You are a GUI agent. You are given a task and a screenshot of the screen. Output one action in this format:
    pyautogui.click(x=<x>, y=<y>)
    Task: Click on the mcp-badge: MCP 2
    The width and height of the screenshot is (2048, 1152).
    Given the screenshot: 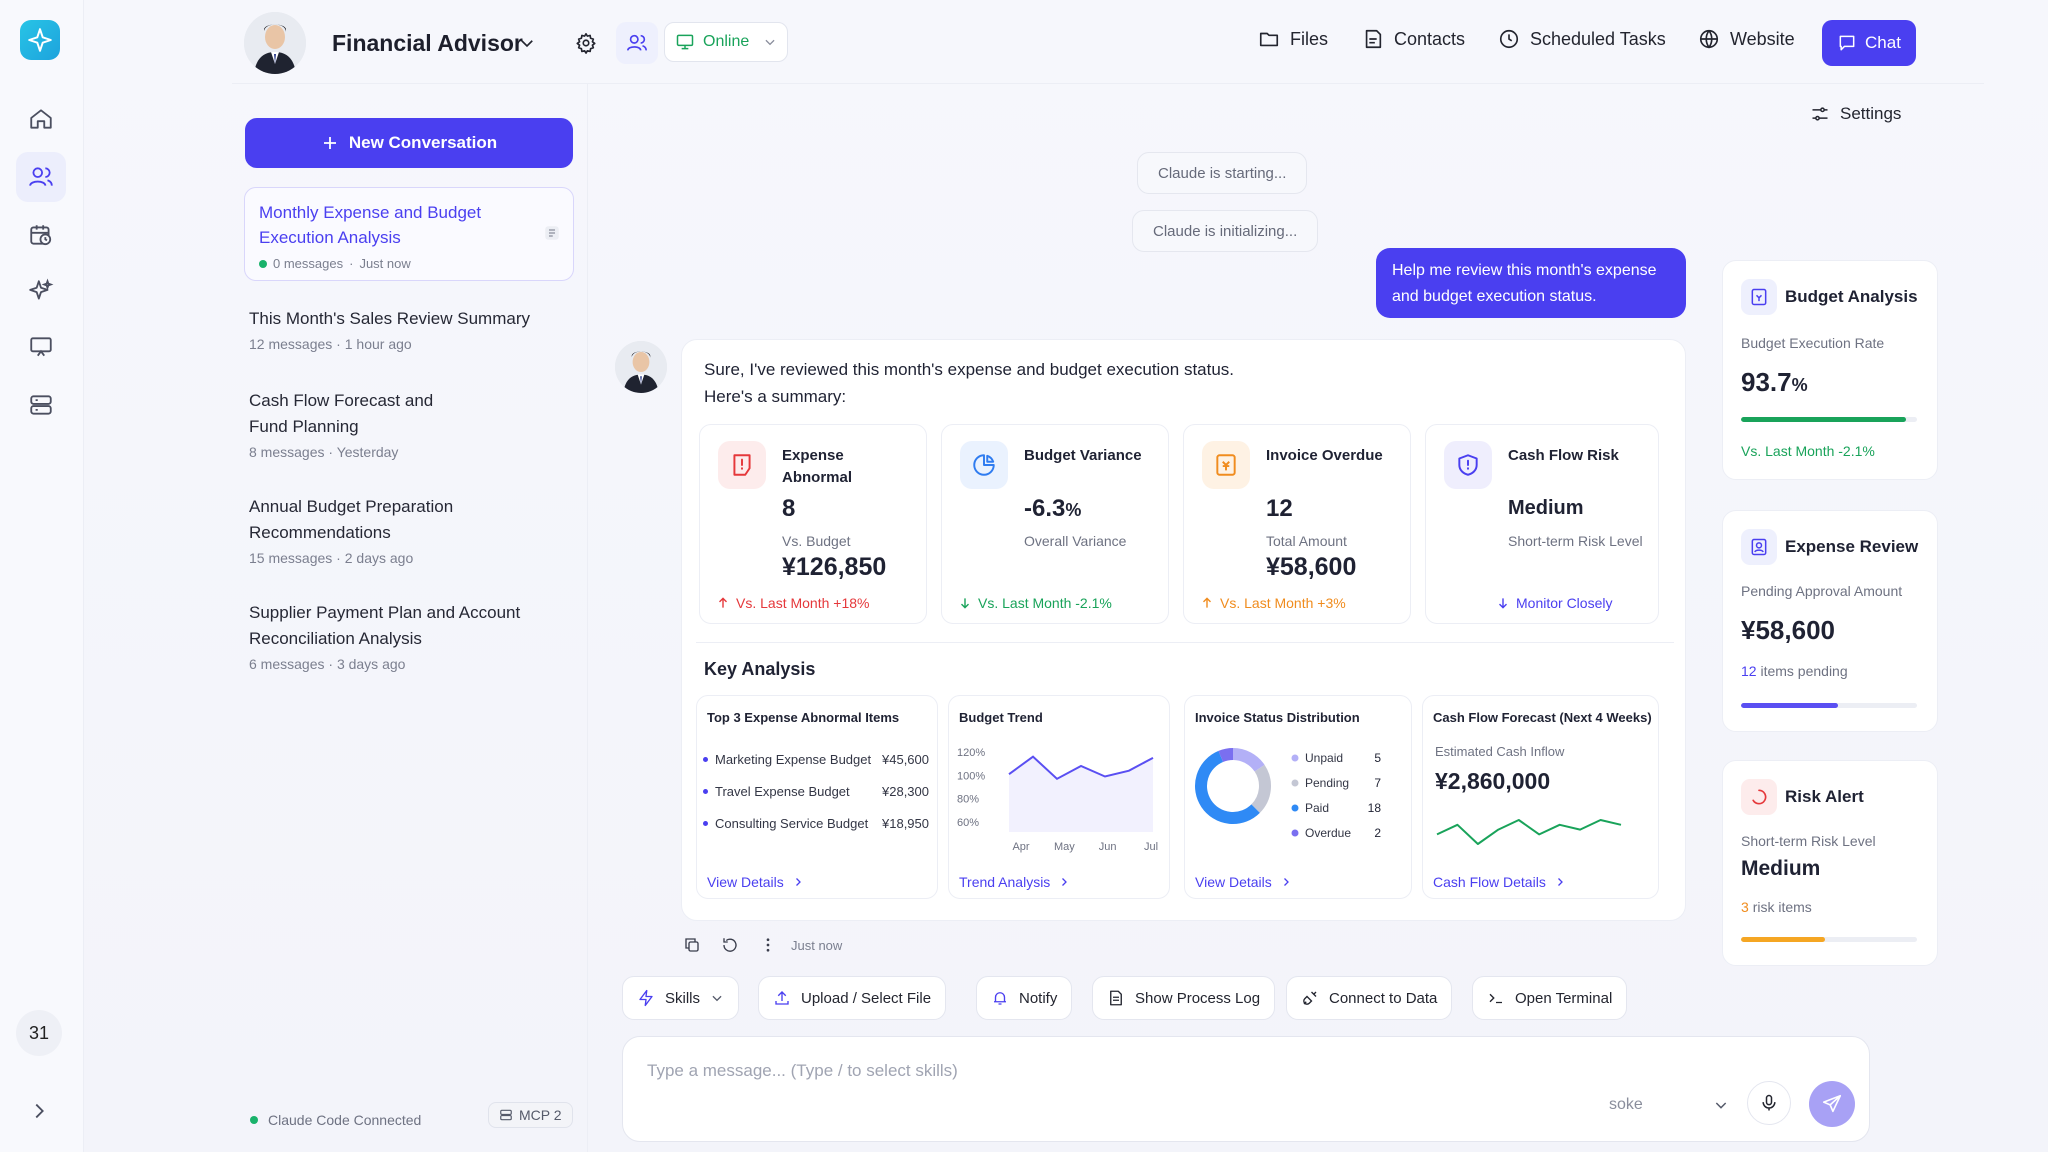 What is the action you would take?
    pyautogui.click(x=530, y=1115)
    